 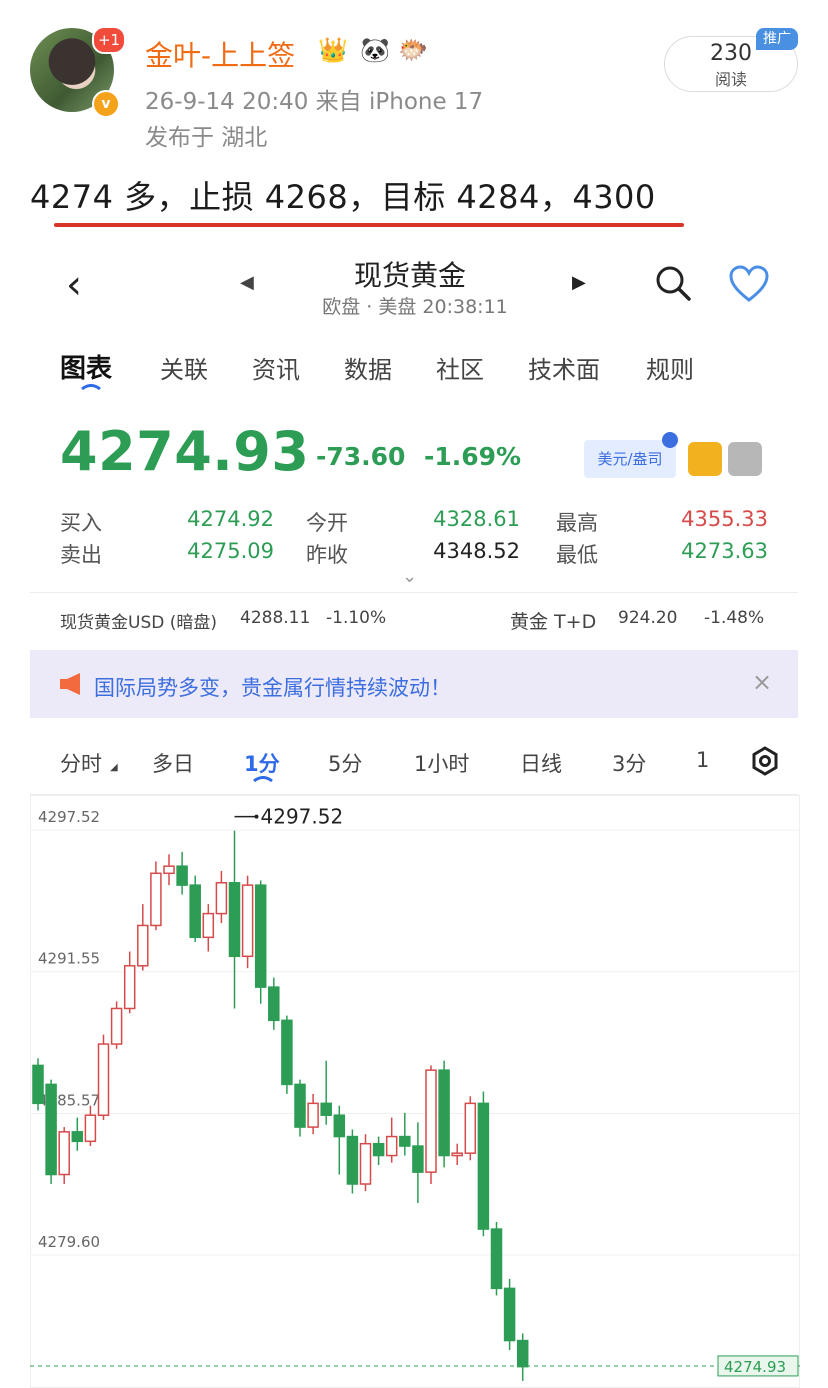 What do you see at coordinates (220, 54) in the screenshot?
I see `username: 金叶-上上签` at bounding box center [220, 54].